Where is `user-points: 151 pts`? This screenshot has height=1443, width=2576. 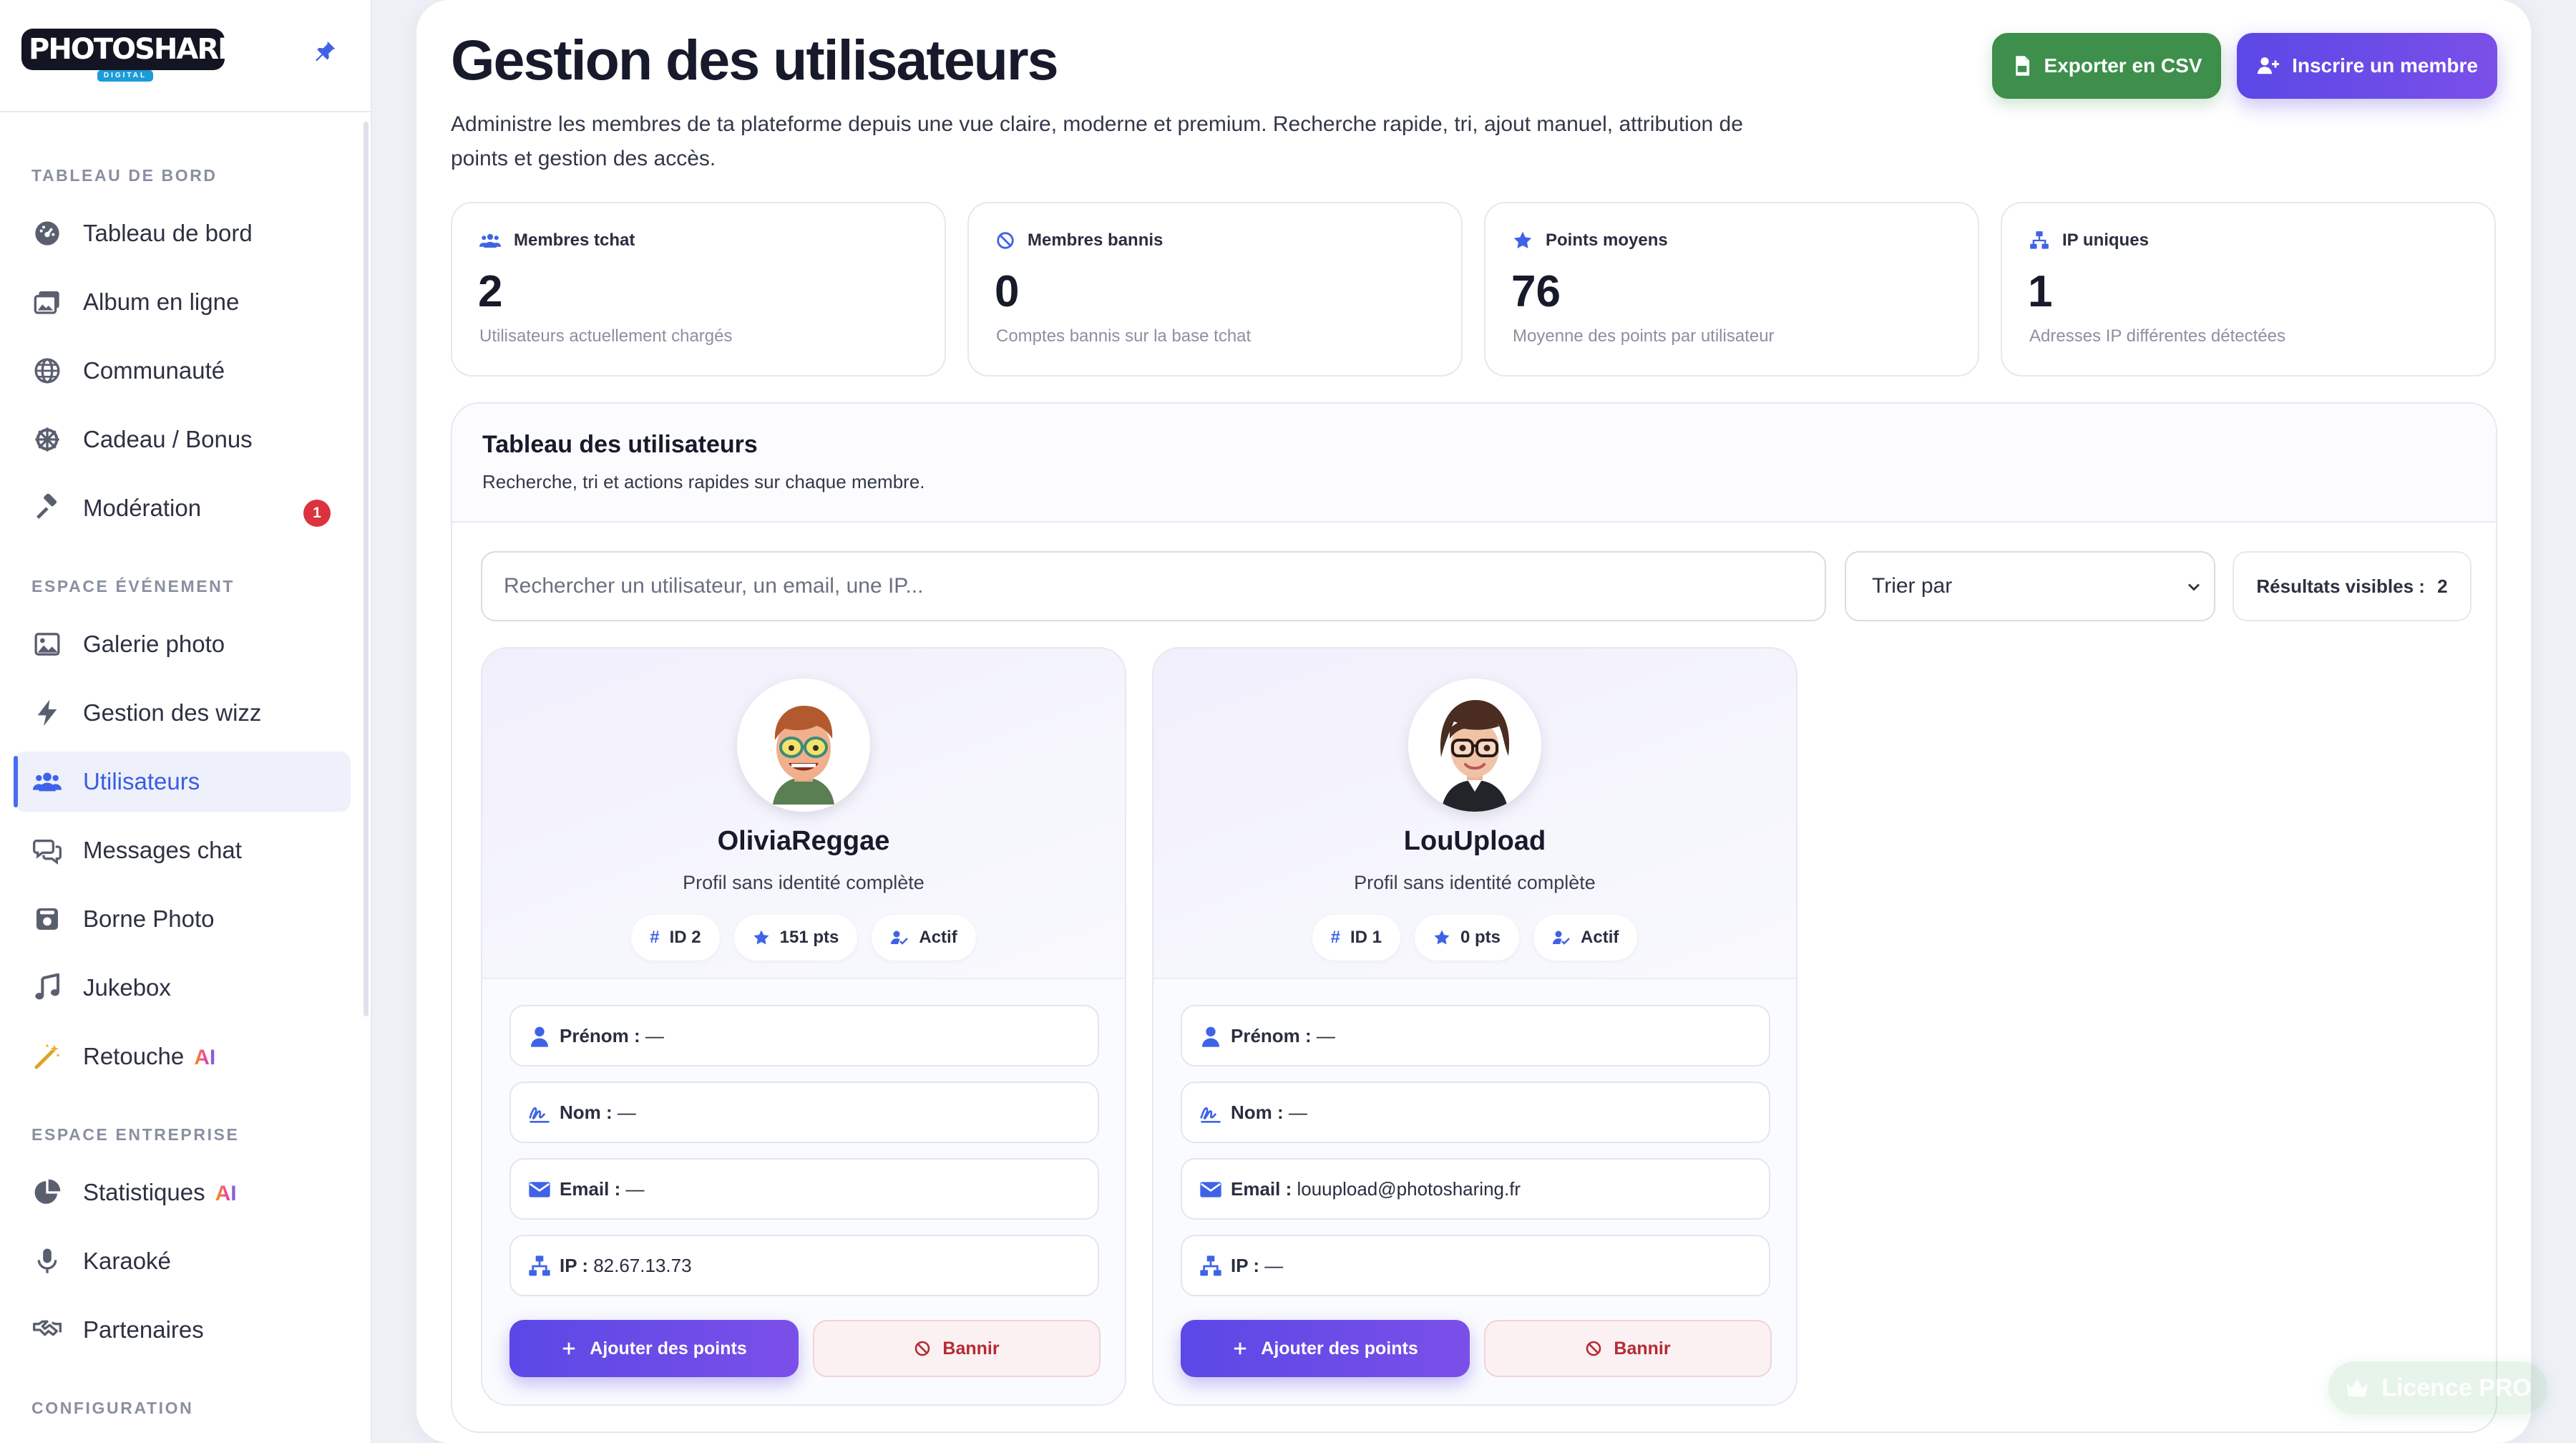 user-points: 151 pts is located at coordinates (809, 938).